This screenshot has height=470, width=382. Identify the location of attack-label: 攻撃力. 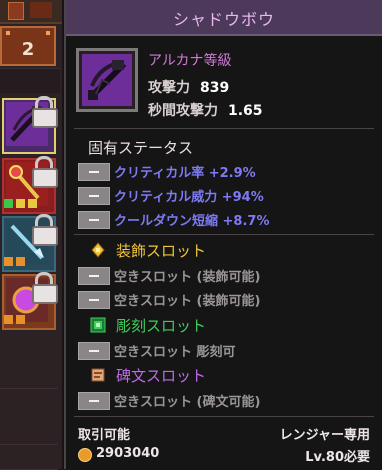
(169, 88).